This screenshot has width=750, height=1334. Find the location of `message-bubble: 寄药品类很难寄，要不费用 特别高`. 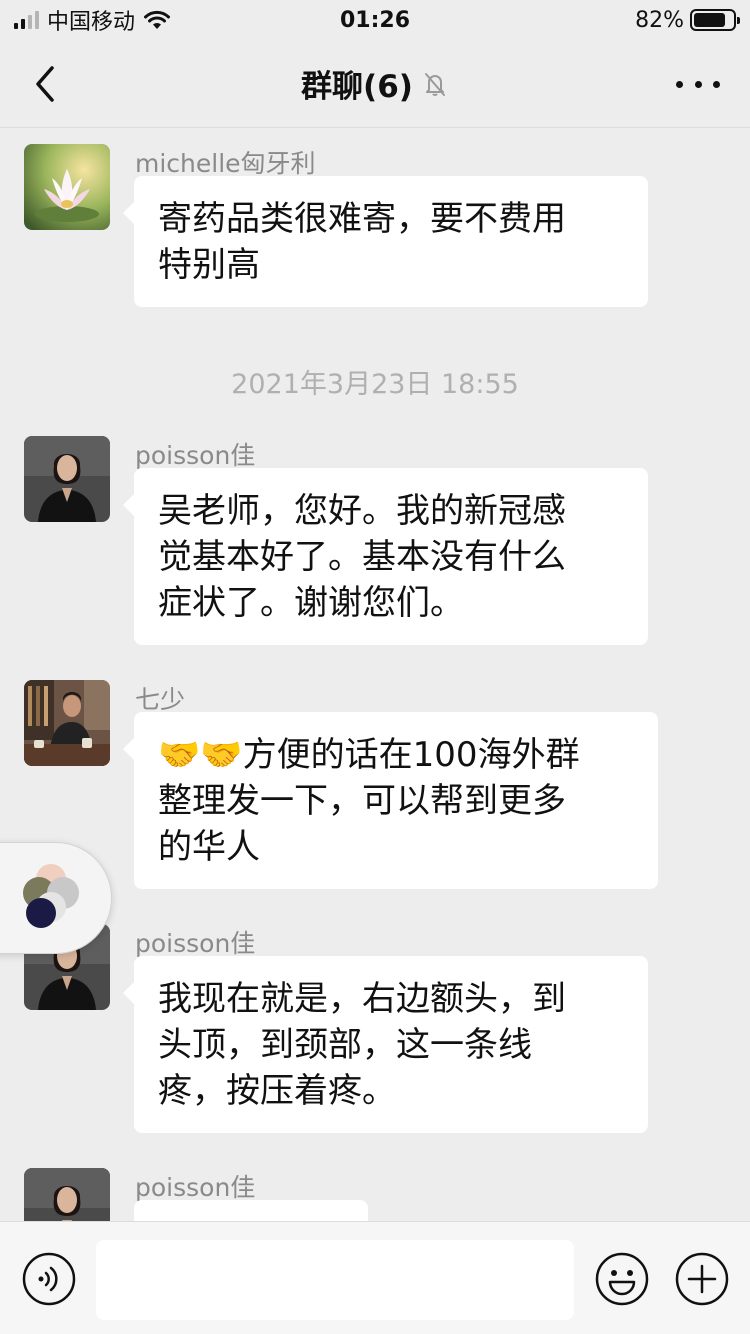

message-bubble: 寄药品类很难寄，要不费用 特别高 is located at coordinates (385, 241).